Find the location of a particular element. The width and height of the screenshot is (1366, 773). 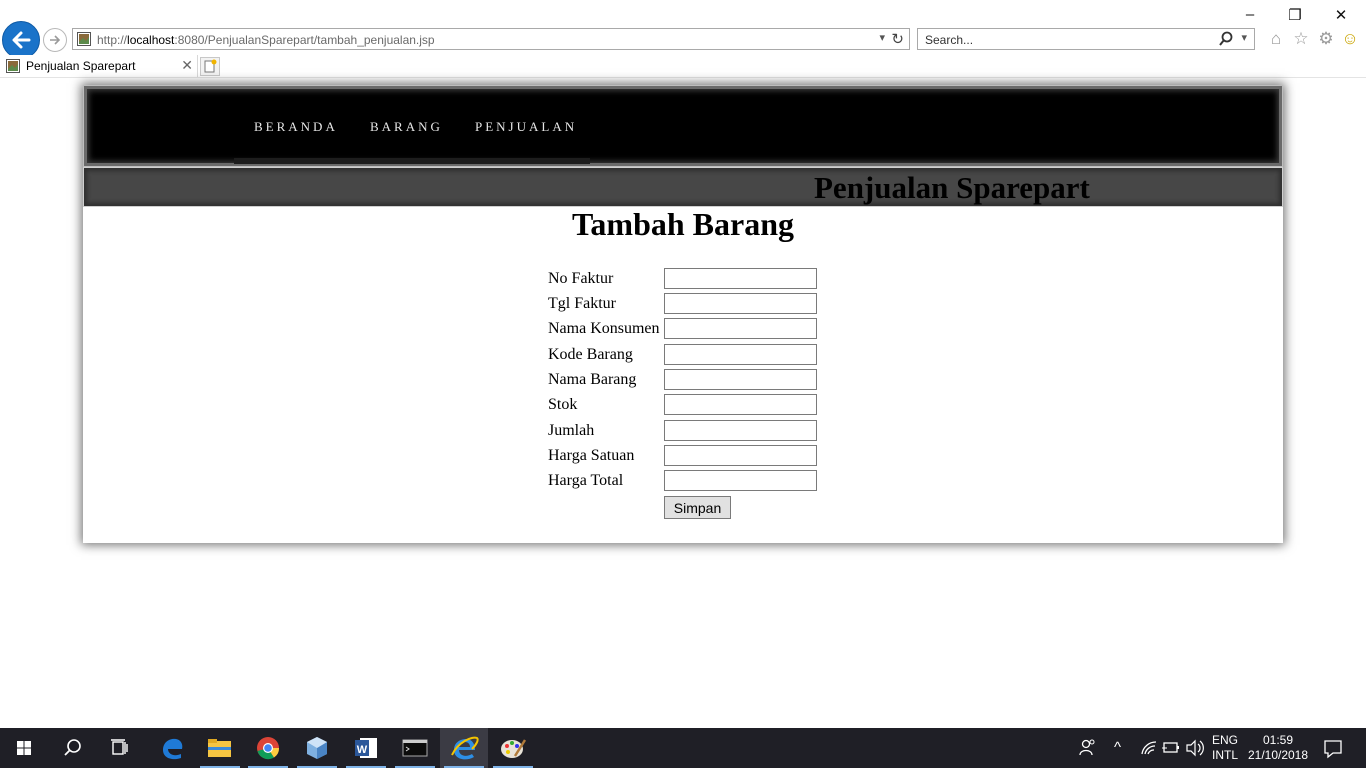

input-language: ENG INTL is located at coordinates (1225, 748).